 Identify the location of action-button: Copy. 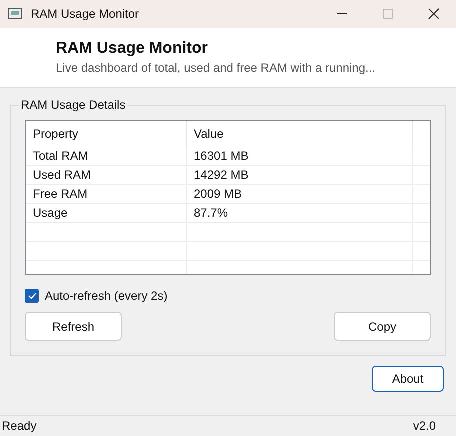
(382, 326).